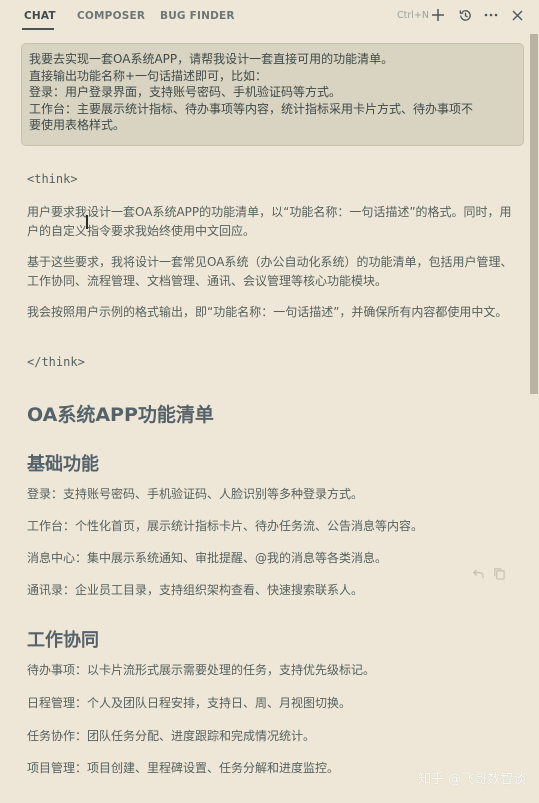 Image resolution: width=539 pixels, height=803 pixels. Describe the element at coordinates (56, 362) in the screenshot. I see `think-close-tag: </think>` at that location.